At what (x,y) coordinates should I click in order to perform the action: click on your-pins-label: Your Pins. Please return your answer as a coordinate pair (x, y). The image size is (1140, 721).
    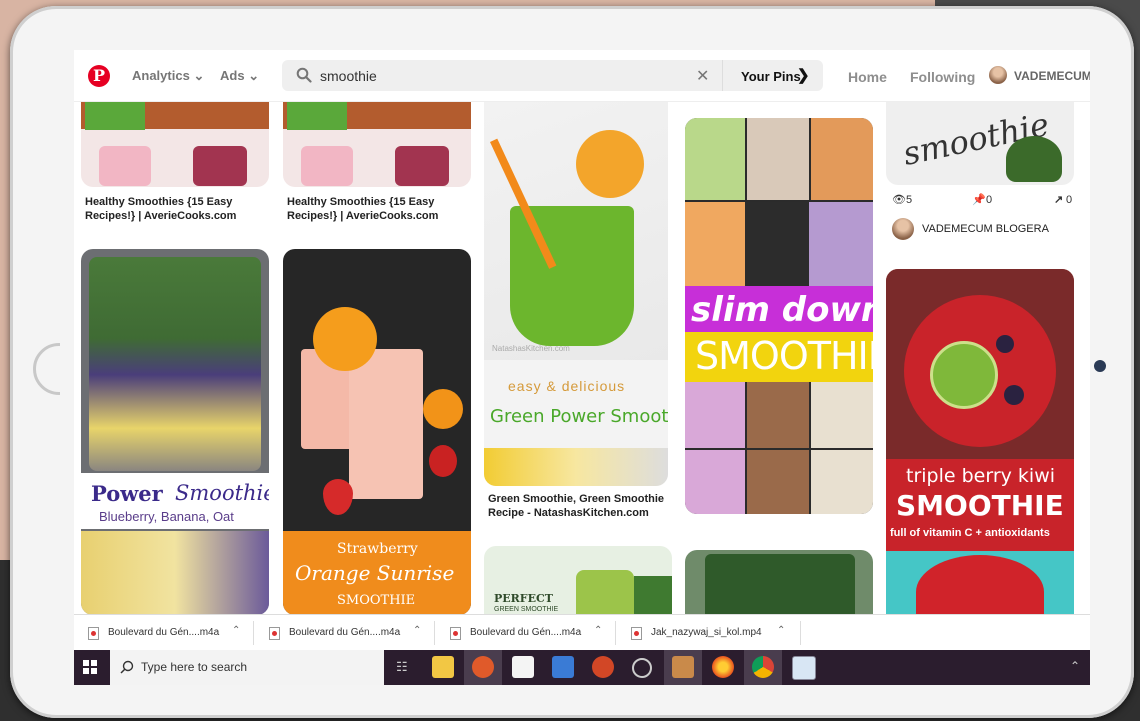
    Looking at the image, I should click on (771, 76).